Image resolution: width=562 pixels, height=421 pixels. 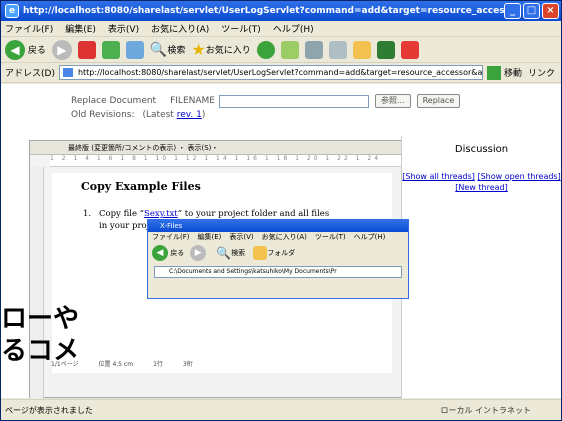 I want to click on new-thread-link: [New thread], so click(x=481, y=187).